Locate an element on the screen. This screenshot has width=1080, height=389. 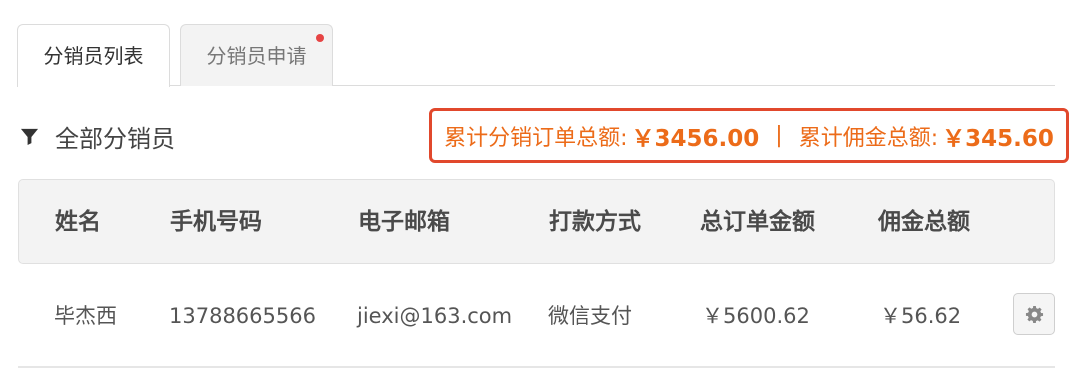
notification-dot is located at coordinates (320, 38).